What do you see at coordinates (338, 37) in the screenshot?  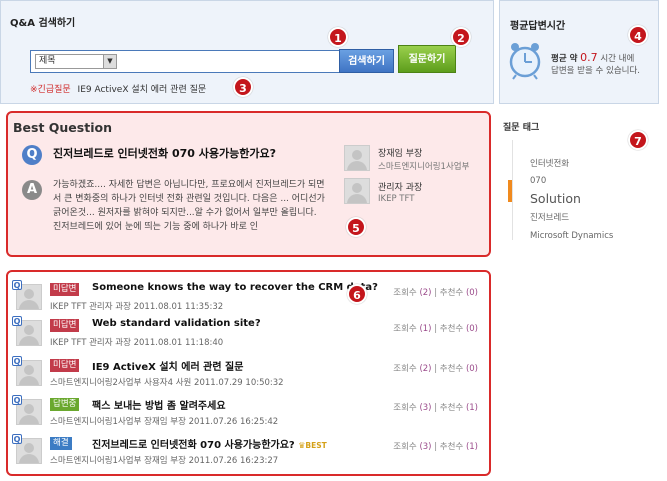 I see `callout-badge: 1` at bounding box center [338, 37].